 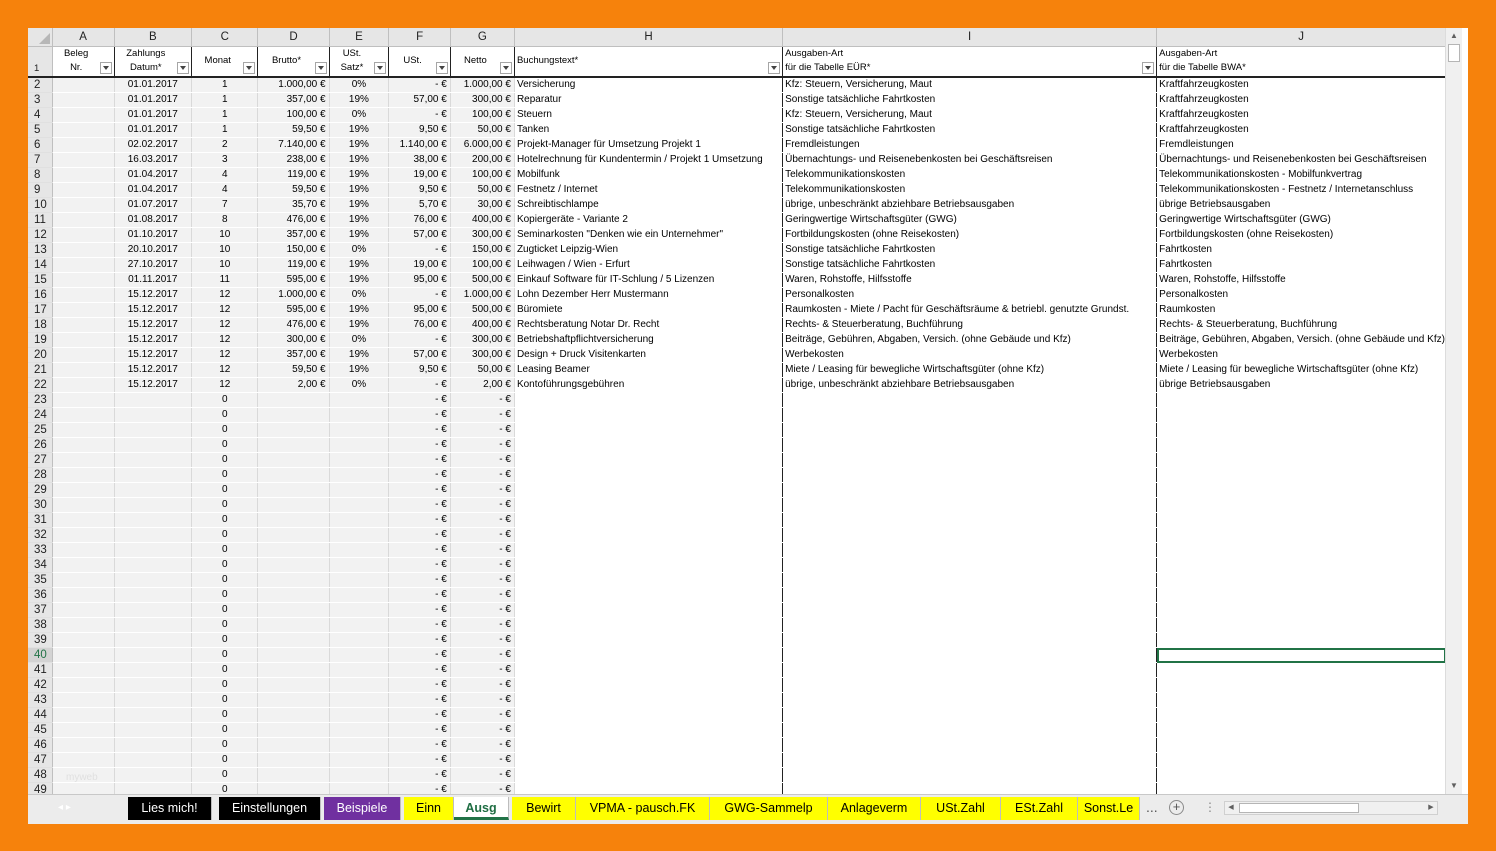 I want to click on select-all-corner, so click(x=40, y=37).